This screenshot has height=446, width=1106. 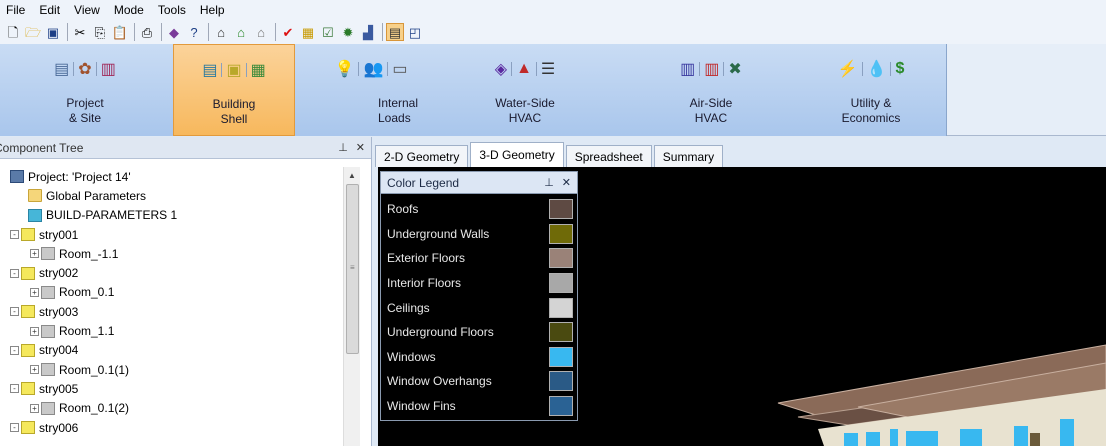 What do you see at coordinates (221, 32) in the screenshot?
I see `building-icon: ⌂` at bounding box center [221, 32].